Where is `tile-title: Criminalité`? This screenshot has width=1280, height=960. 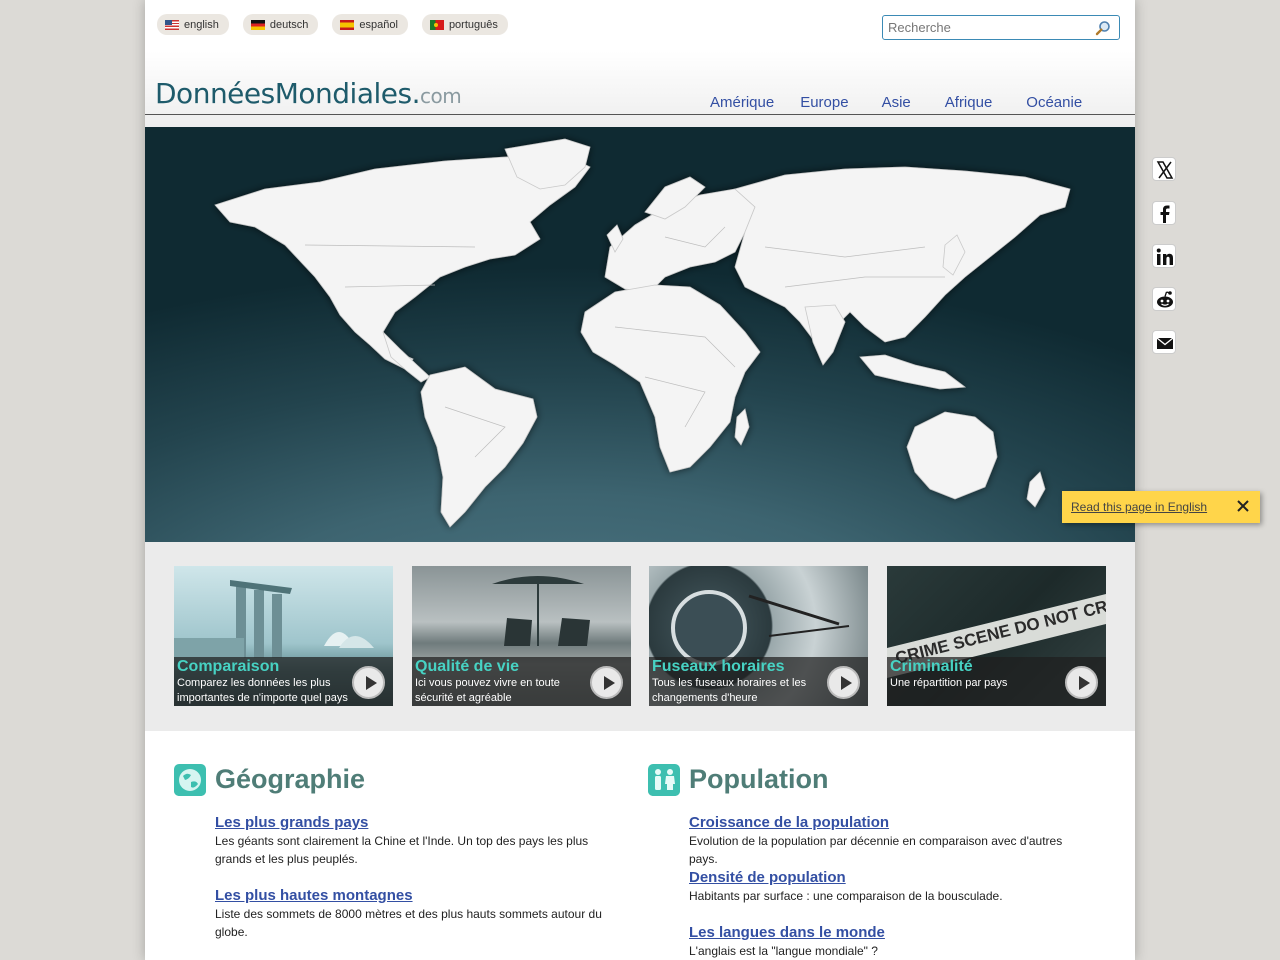 tile-title: Criminalité is located at coordinates (931, 666).